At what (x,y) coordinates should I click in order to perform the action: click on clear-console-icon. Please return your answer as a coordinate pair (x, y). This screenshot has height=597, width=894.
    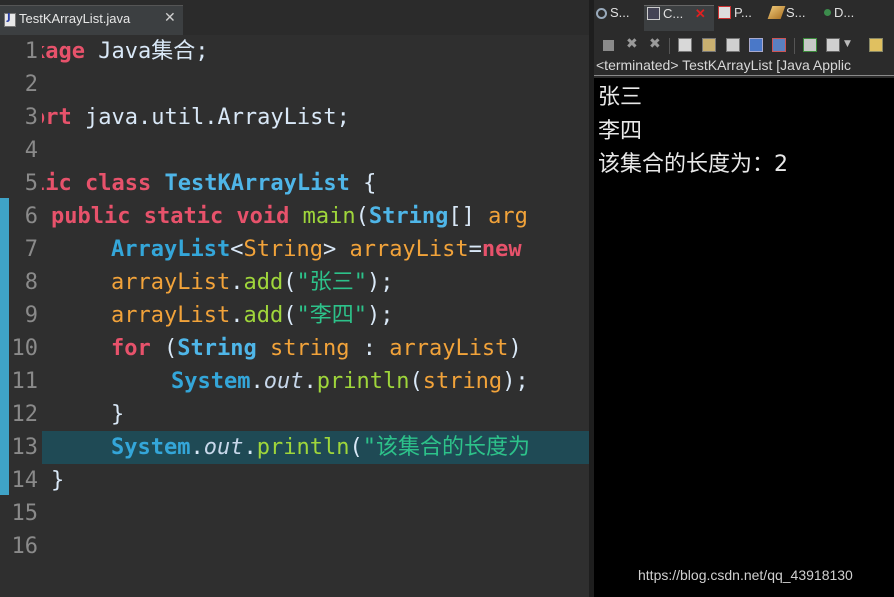
    Looking at the image, I should click on (685, 45).